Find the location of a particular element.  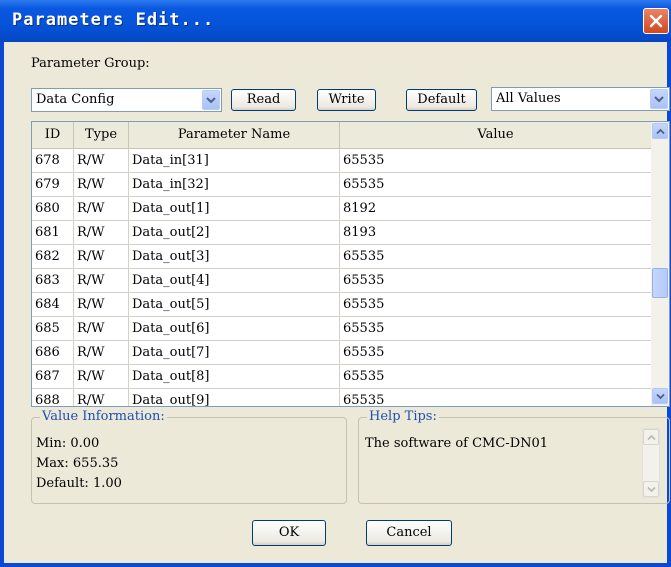

cell-id: 680 is located at coordinates (53, 208).